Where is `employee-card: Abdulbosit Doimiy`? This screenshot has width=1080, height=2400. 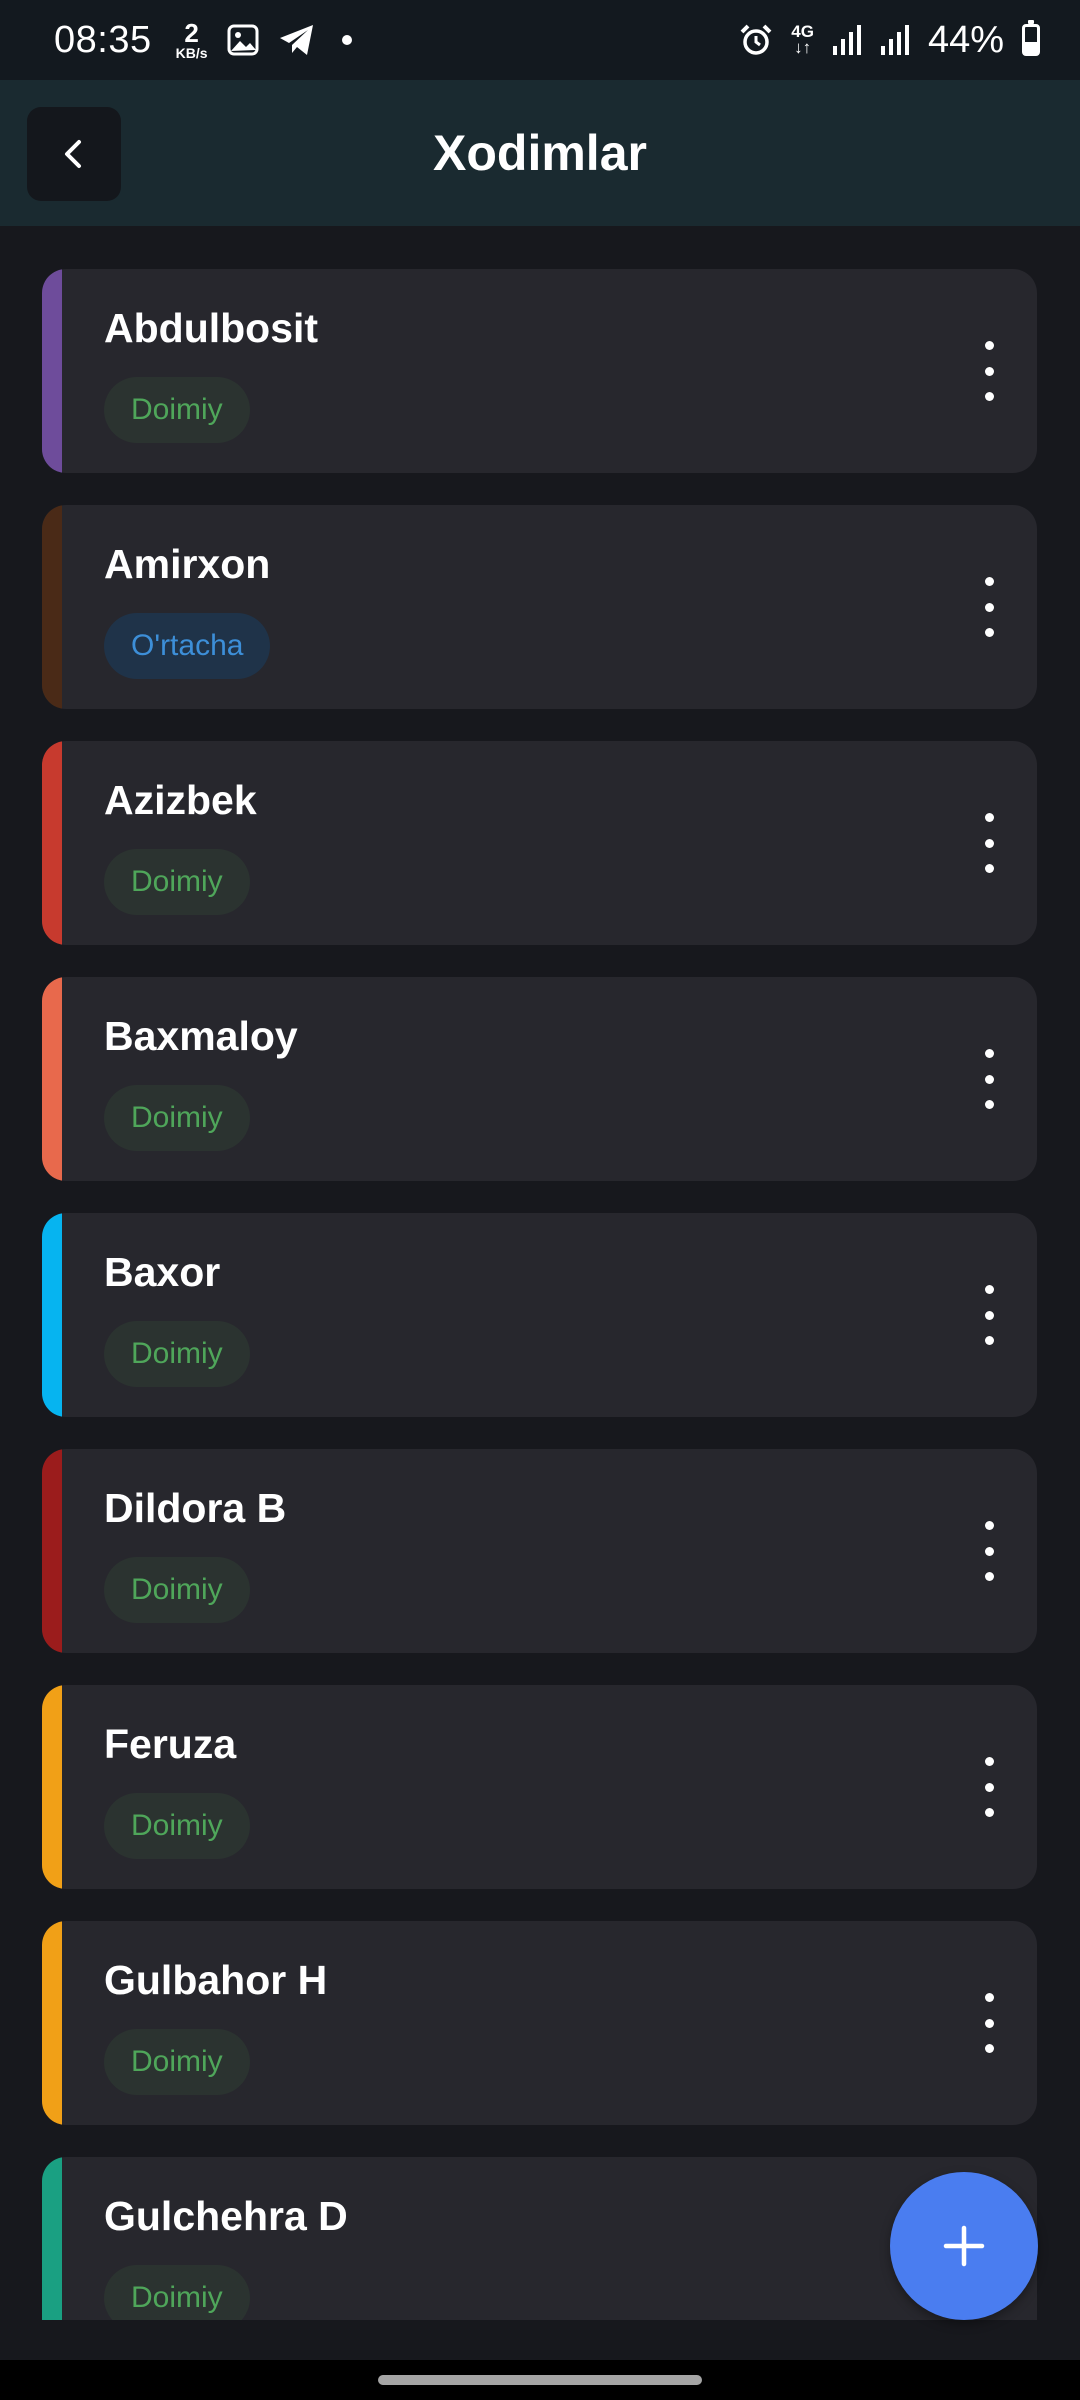 employee-card: Abdulbosit Doimiy is located at coordinates (539, 371).